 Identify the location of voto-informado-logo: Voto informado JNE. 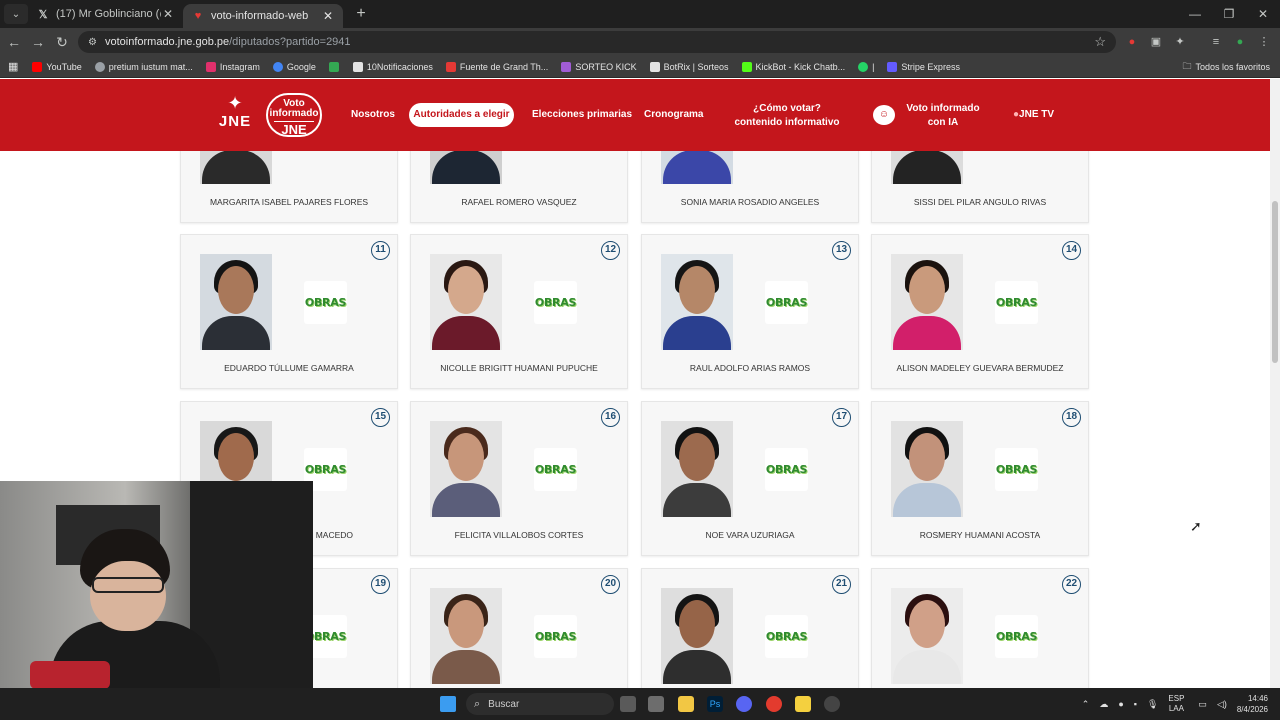
(294, 115).